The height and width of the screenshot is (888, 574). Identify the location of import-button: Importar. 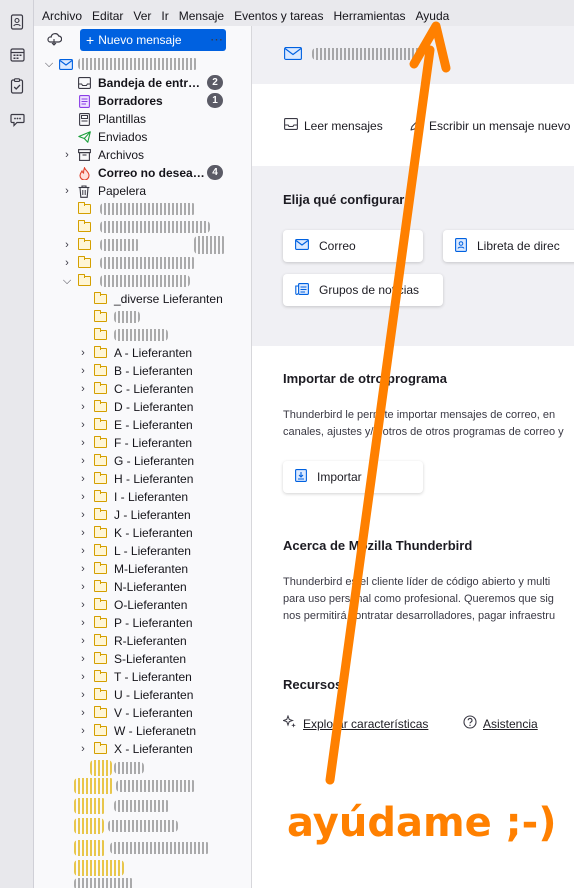
(353, 477).